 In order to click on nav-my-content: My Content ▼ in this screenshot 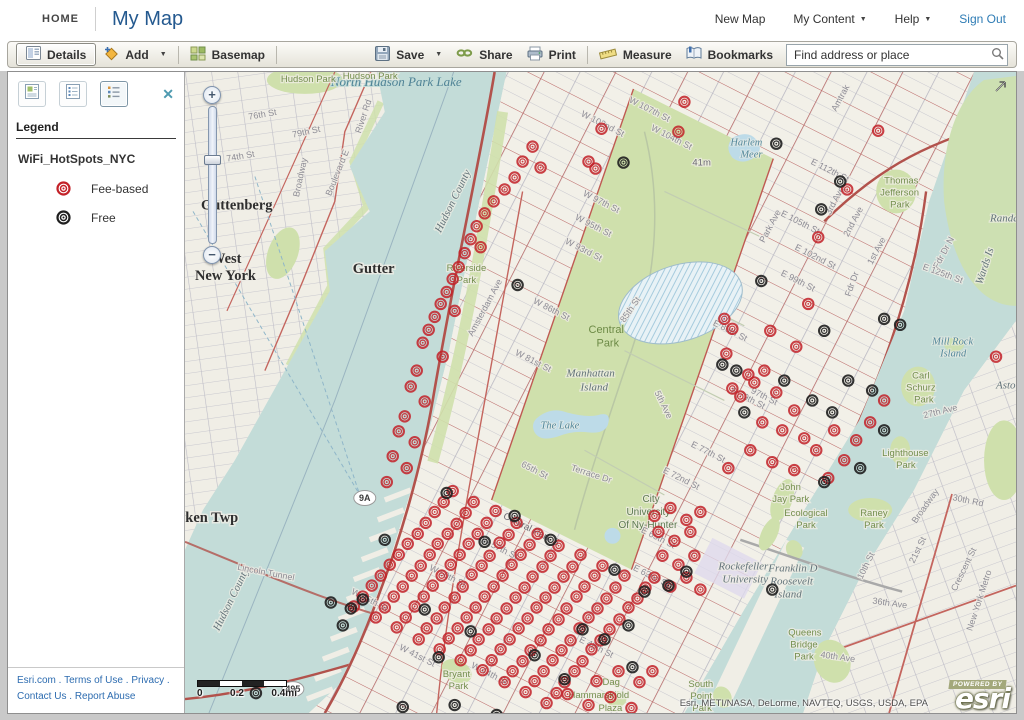, I will do `click(829, 19)`.